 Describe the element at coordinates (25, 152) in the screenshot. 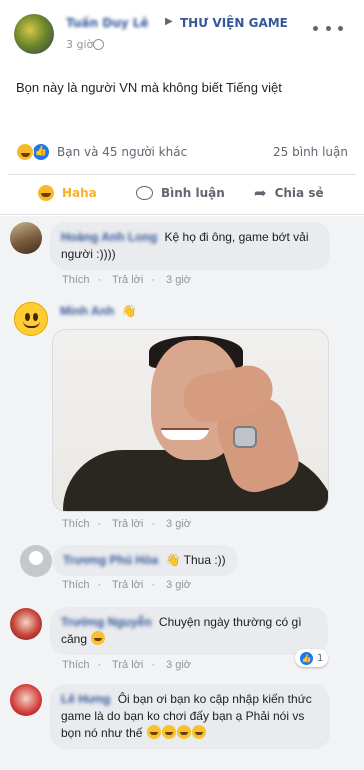

I see `haha-reaction-icon` at that location.